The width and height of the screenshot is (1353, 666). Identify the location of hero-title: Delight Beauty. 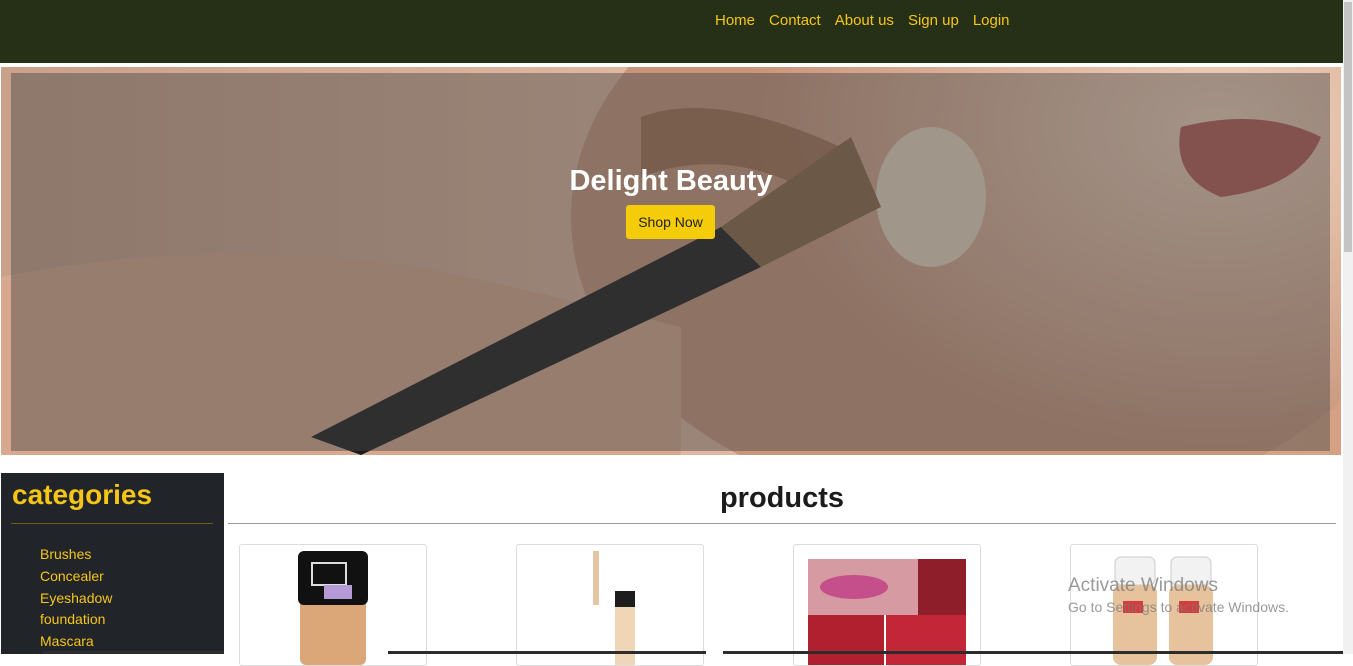
(671, 181).